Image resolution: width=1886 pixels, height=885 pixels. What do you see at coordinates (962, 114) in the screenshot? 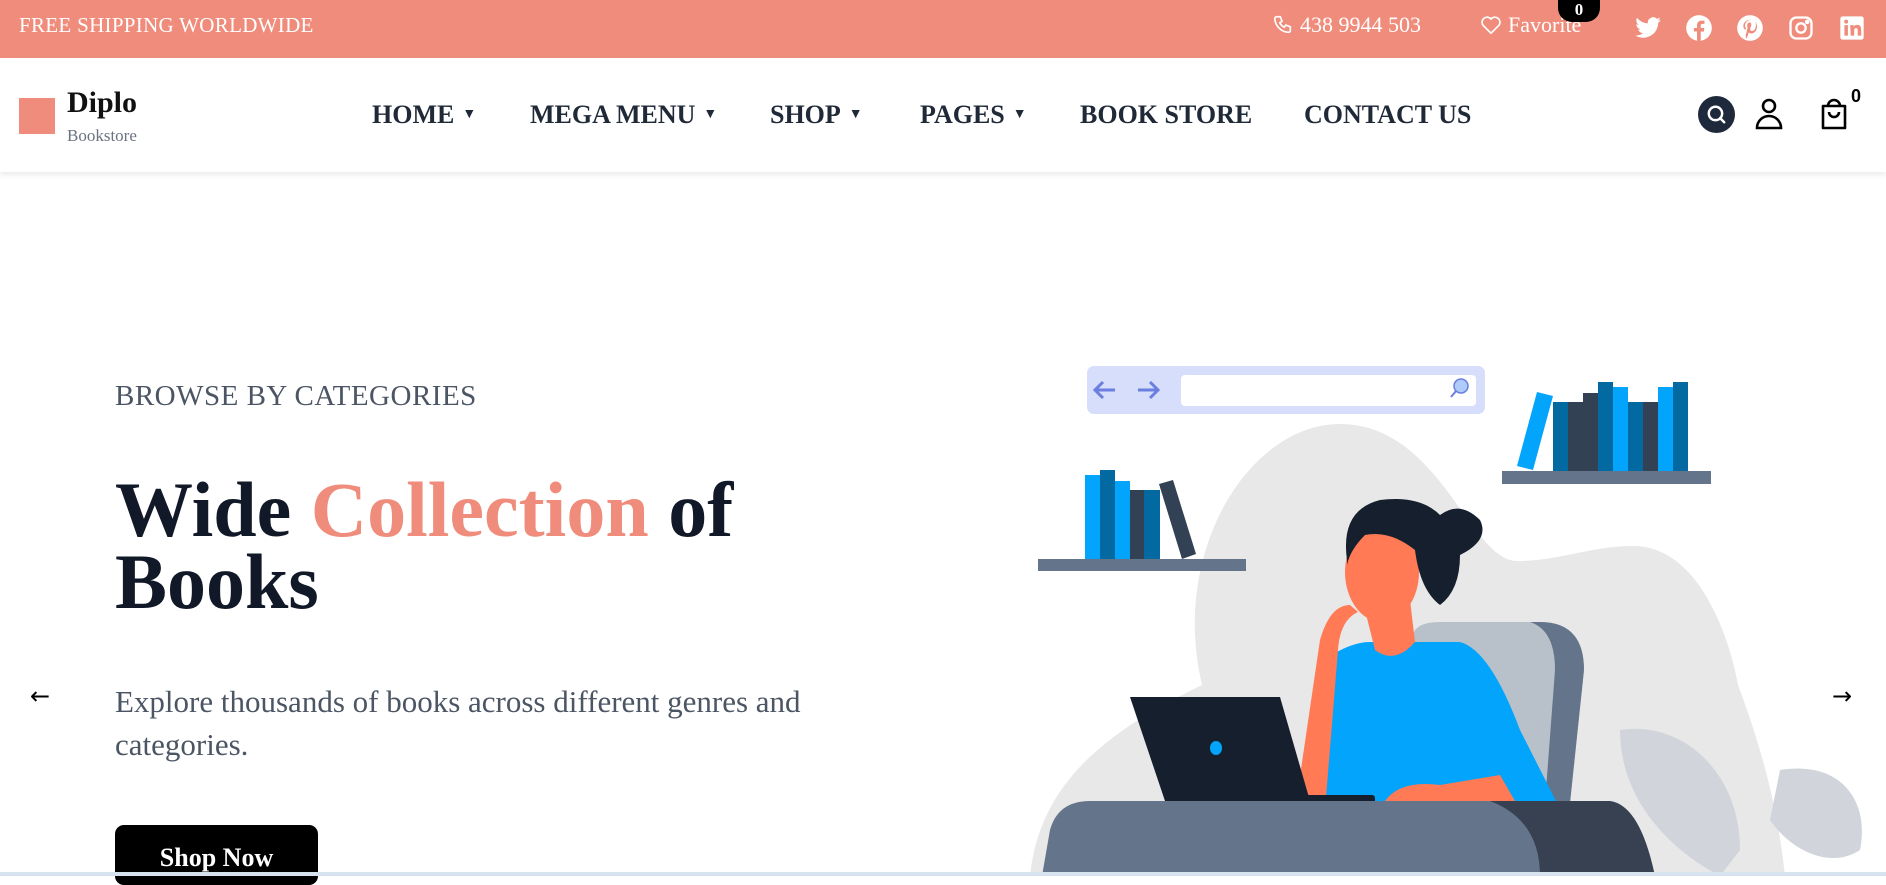
I see `nav-label: PAGES` at bounding box center [962, 114].